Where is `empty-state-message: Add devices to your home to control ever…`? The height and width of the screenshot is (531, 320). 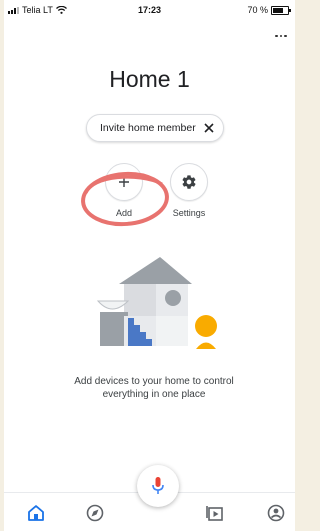 empty-state-message: Add devices to your home to control ever… is located at coordinates (154, 388).